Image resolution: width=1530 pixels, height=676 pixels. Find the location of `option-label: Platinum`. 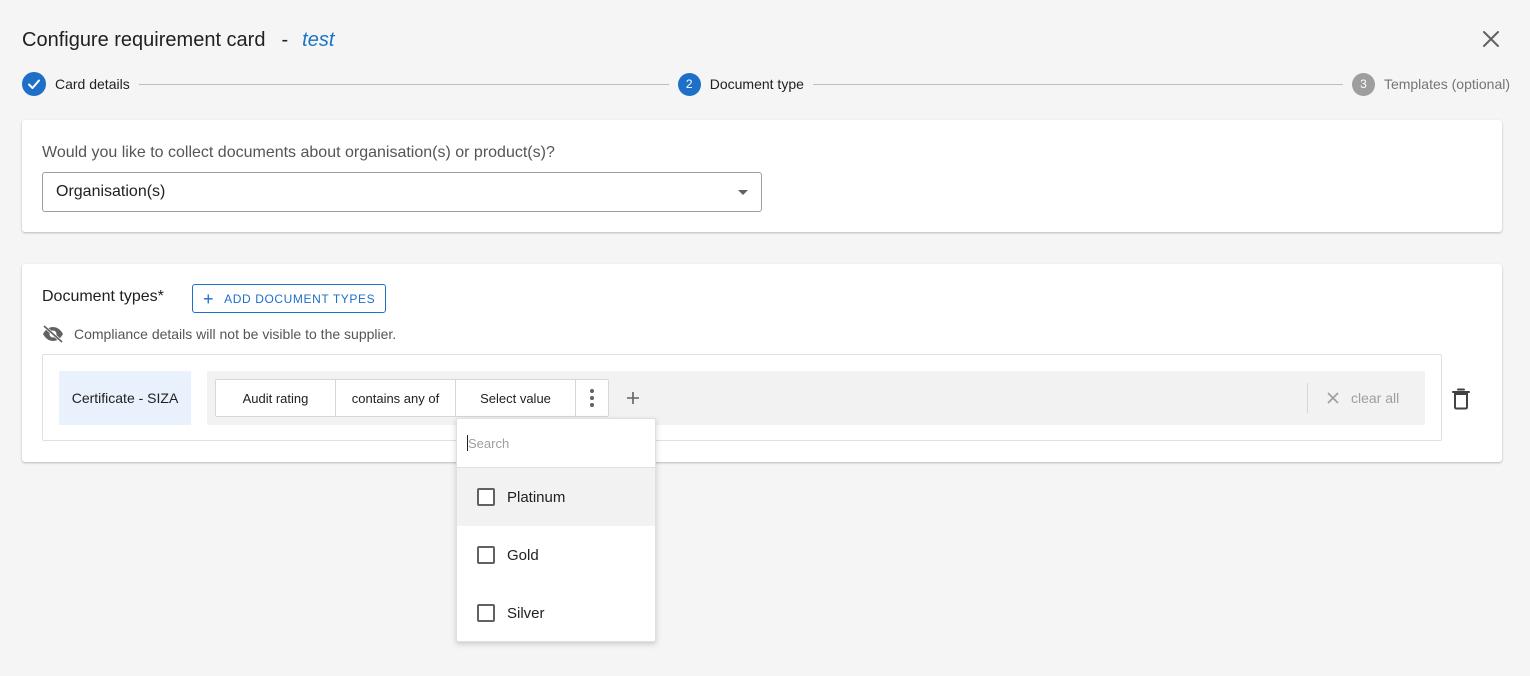

option-label: Platinum is located at coordinates (536, 497).